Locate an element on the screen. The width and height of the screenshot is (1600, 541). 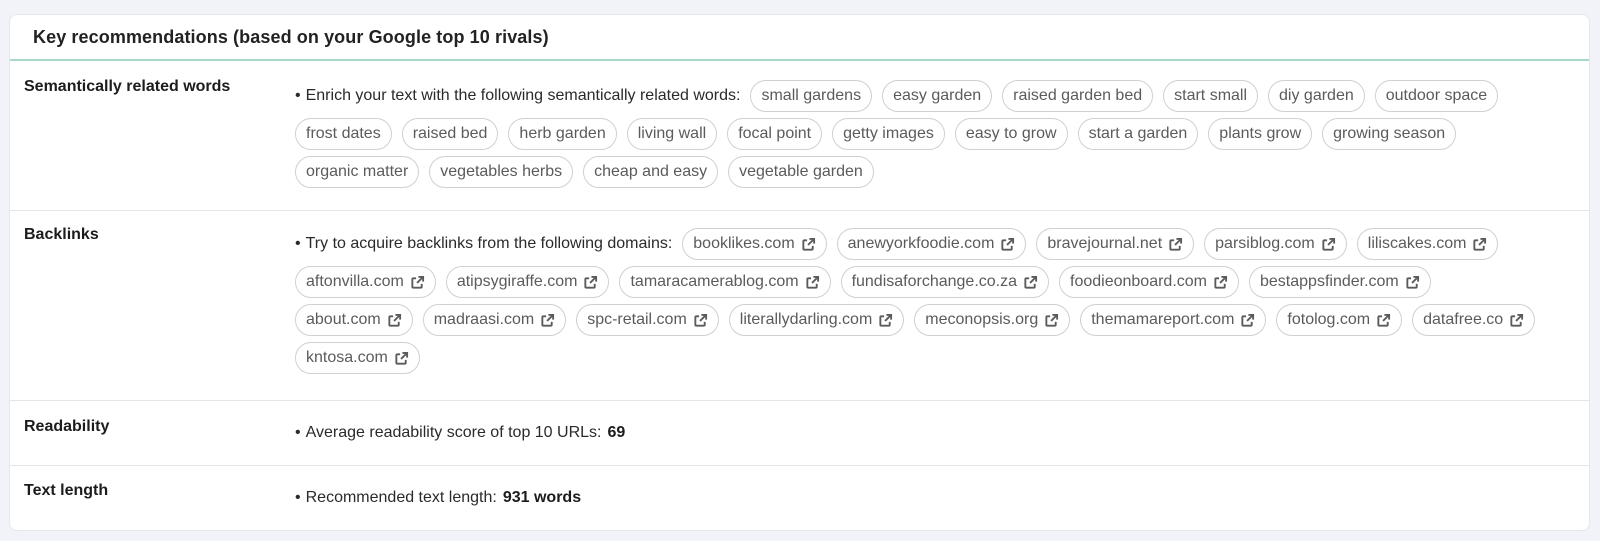
text-length-value: 931 words is located at coordinates (542, 497).